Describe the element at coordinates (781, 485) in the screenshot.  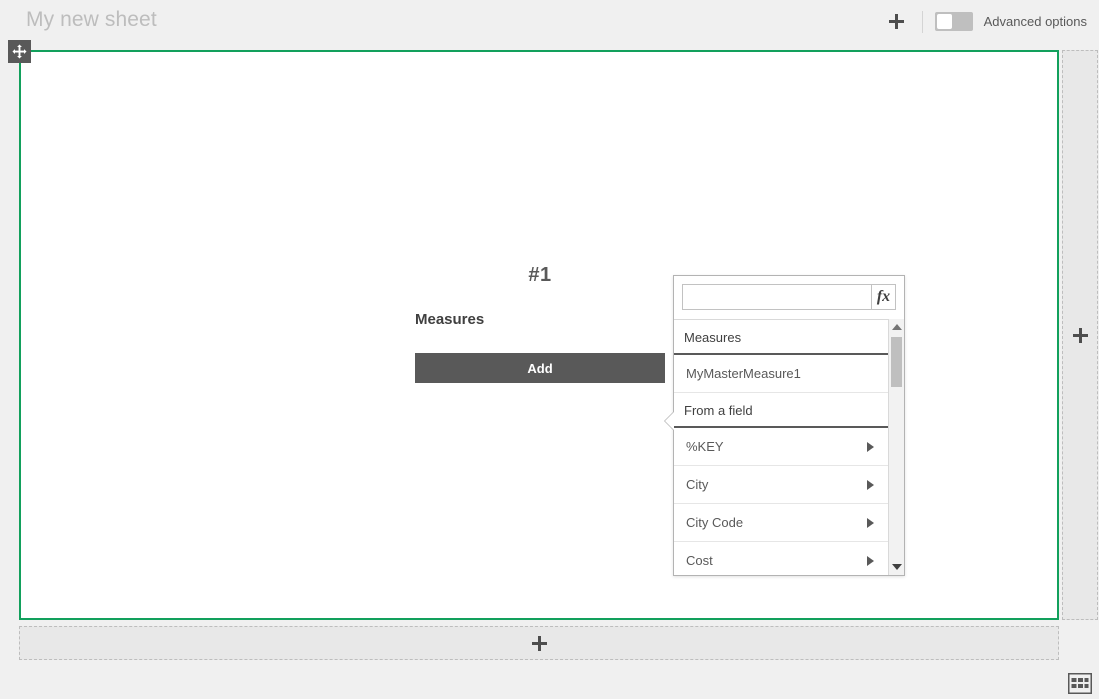
I see `list-item: City` at that location.